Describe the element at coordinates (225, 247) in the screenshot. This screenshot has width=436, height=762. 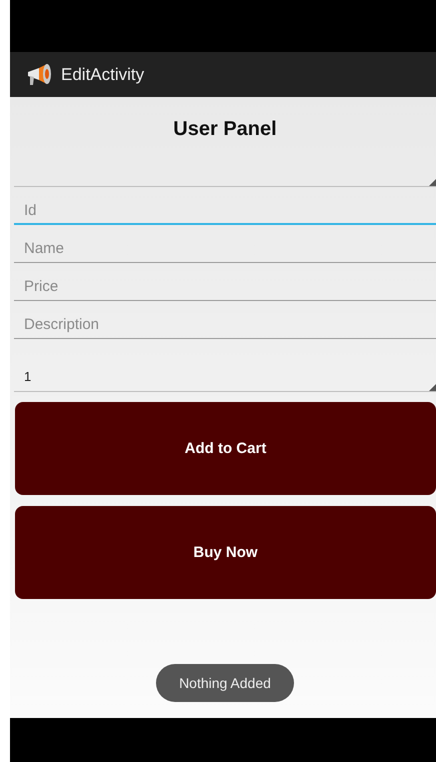
I see `input-field: Name` at that location.